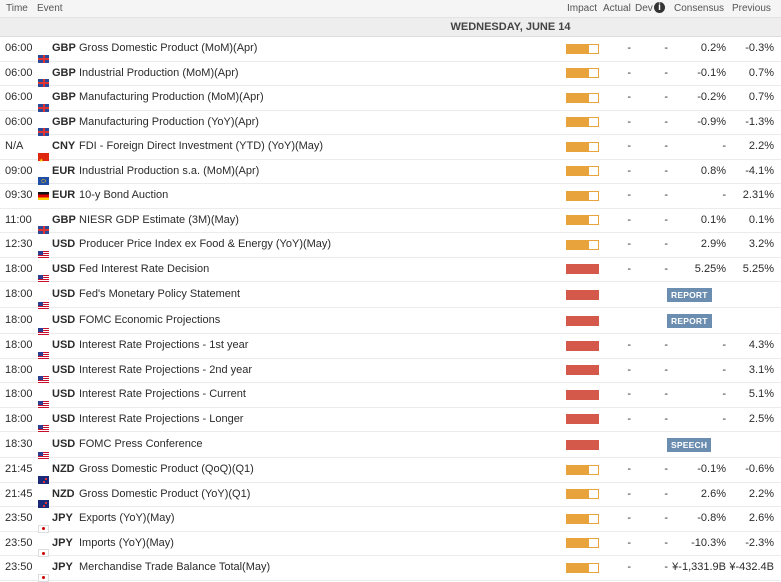 This screenshot has width=781, height=582. Describe the element at coordinates (165, 370) in the screenshot. I see `event-name: Interest Rate Projections - 2nd year` at that location.